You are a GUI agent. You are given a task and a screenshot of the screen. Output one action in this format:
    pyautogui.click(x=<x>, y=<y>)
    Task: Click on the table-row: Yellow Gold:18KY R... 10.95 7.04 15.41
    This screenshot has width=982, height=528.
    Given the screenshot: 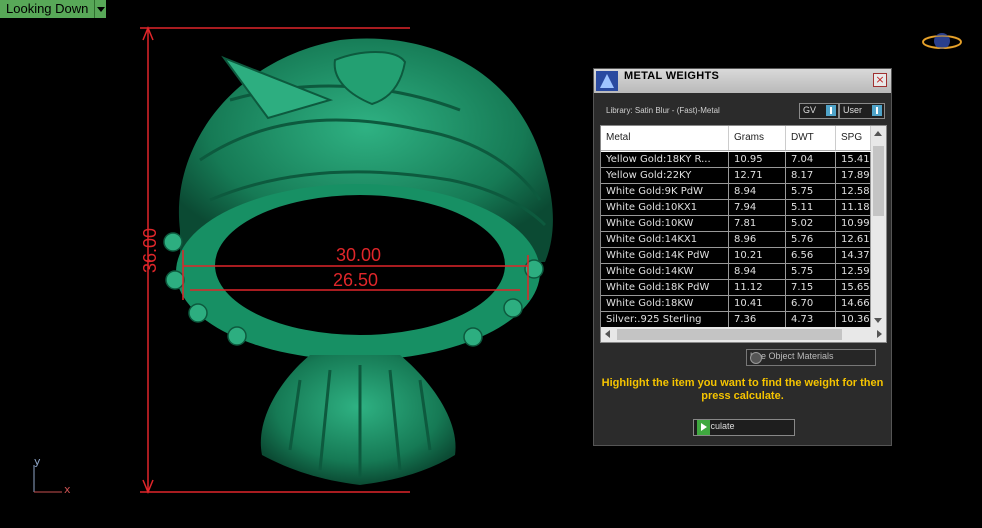 What is the action you would take?
    pyautogui.click(x=736, y=160)
    